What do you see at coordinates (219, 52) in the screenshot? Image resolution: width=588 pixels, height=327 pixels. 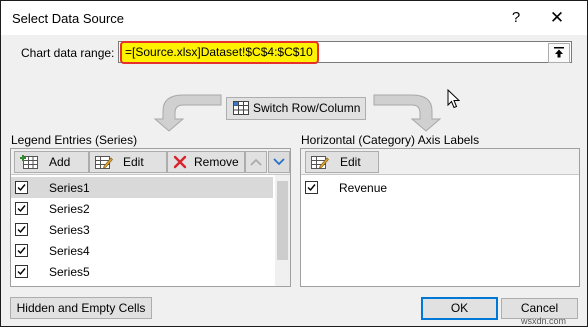 I see `chart-data-range-value: =[Source.xlsx]Dataset!$C$4:$C$10` at bounding box center [219, 52].